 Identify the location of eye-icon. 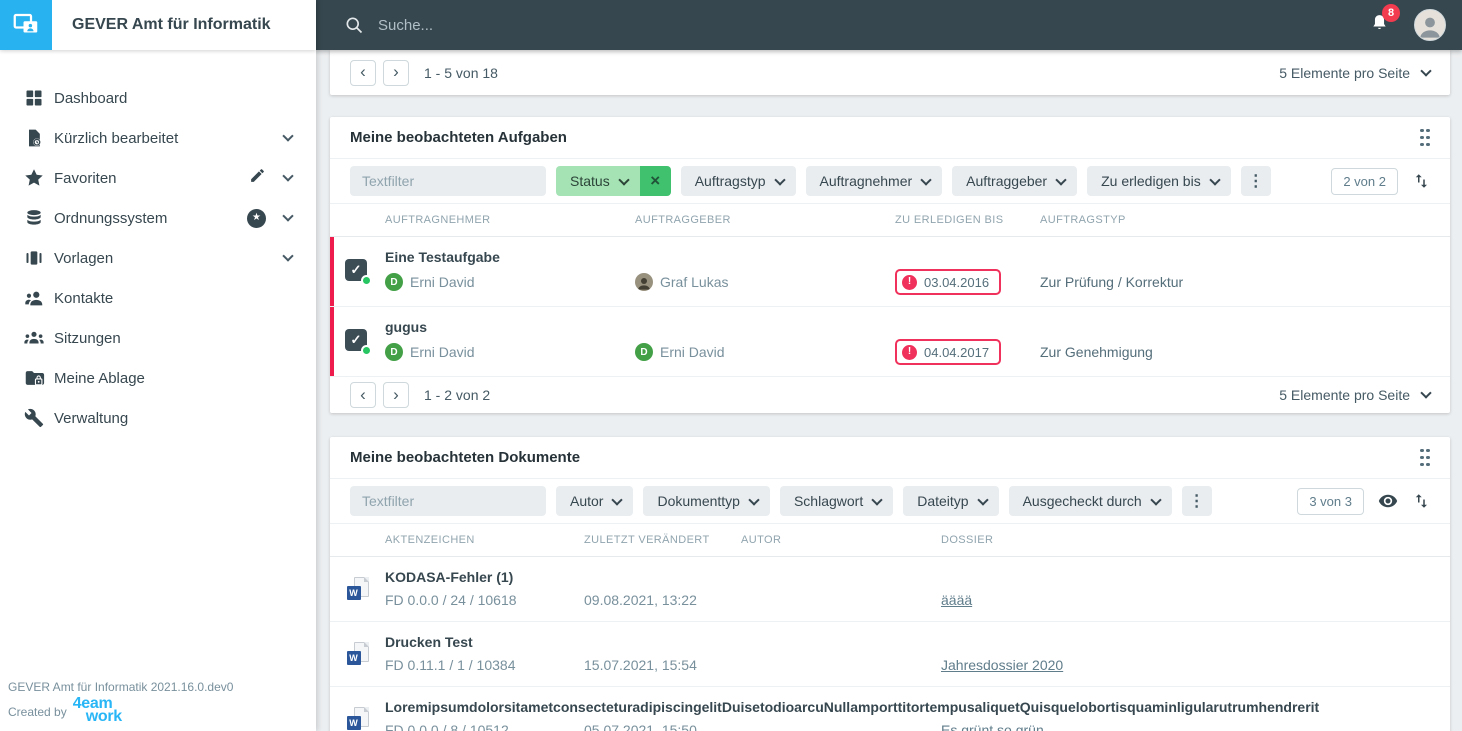
(1388, 501).